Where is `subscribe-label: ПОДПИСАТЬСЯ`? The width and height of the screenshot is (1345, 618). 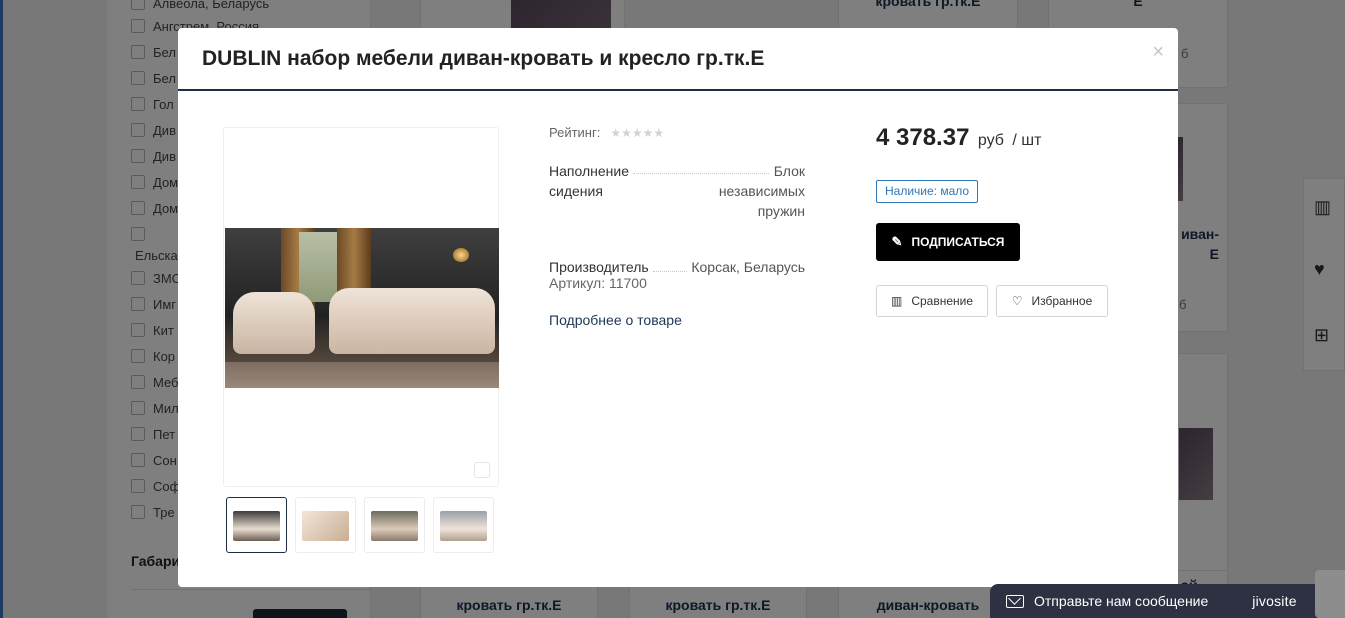 subscribe-label: ПОДПИСАТЬСЯ is located at coordinates (958, 242).